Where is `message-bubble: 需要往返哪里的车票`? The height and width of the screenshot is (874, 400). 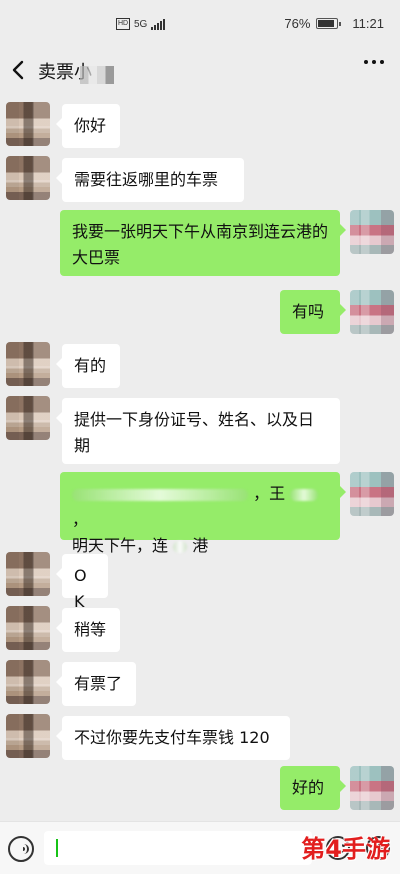
message-bubble: 需要往返哪里的车票 is located at coordinates (150, 180).